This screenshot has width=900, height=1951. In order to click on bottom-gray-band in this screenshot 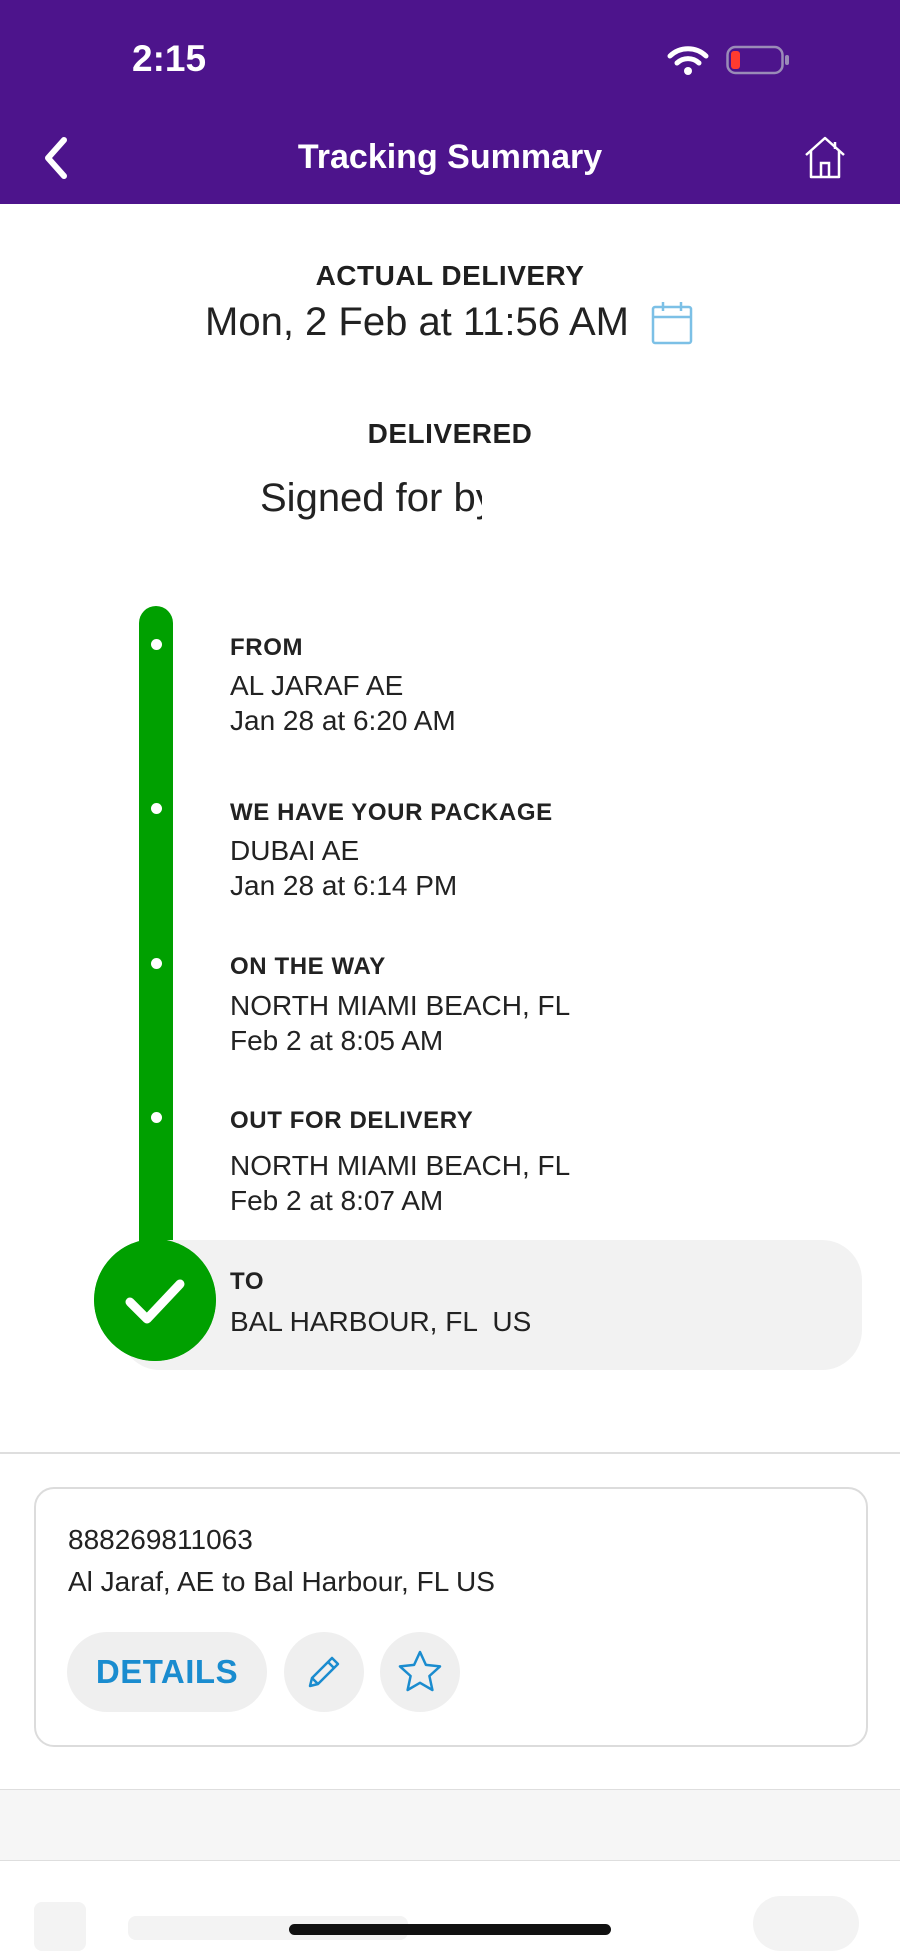, I will do `click(450, 1825)`.